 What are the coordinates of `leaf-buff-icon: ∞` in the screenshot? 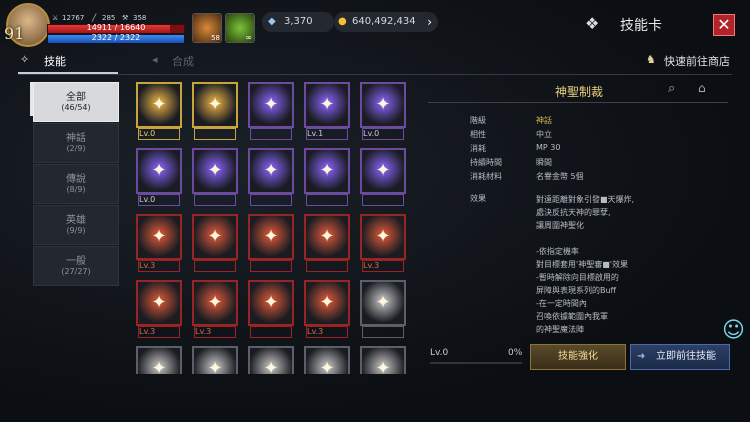 It's located at (240, 28).